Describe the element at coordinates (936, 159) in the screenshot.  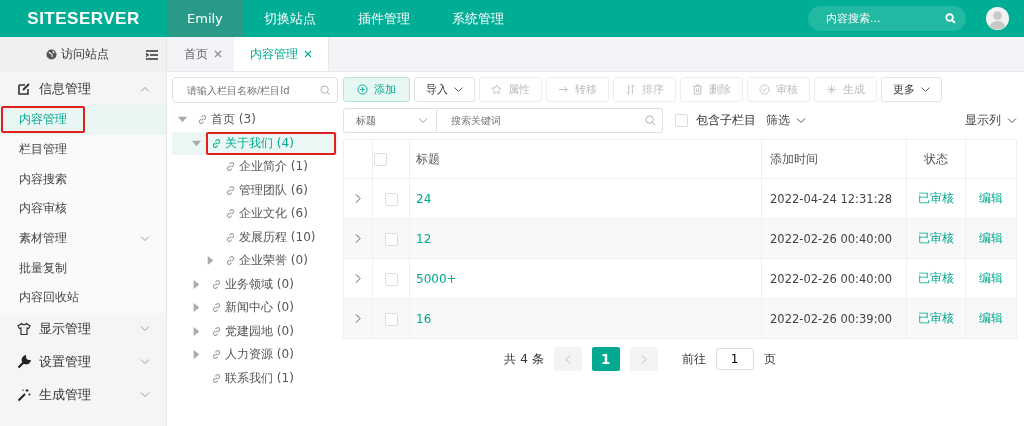
I see `column-header: 状态` at that location.